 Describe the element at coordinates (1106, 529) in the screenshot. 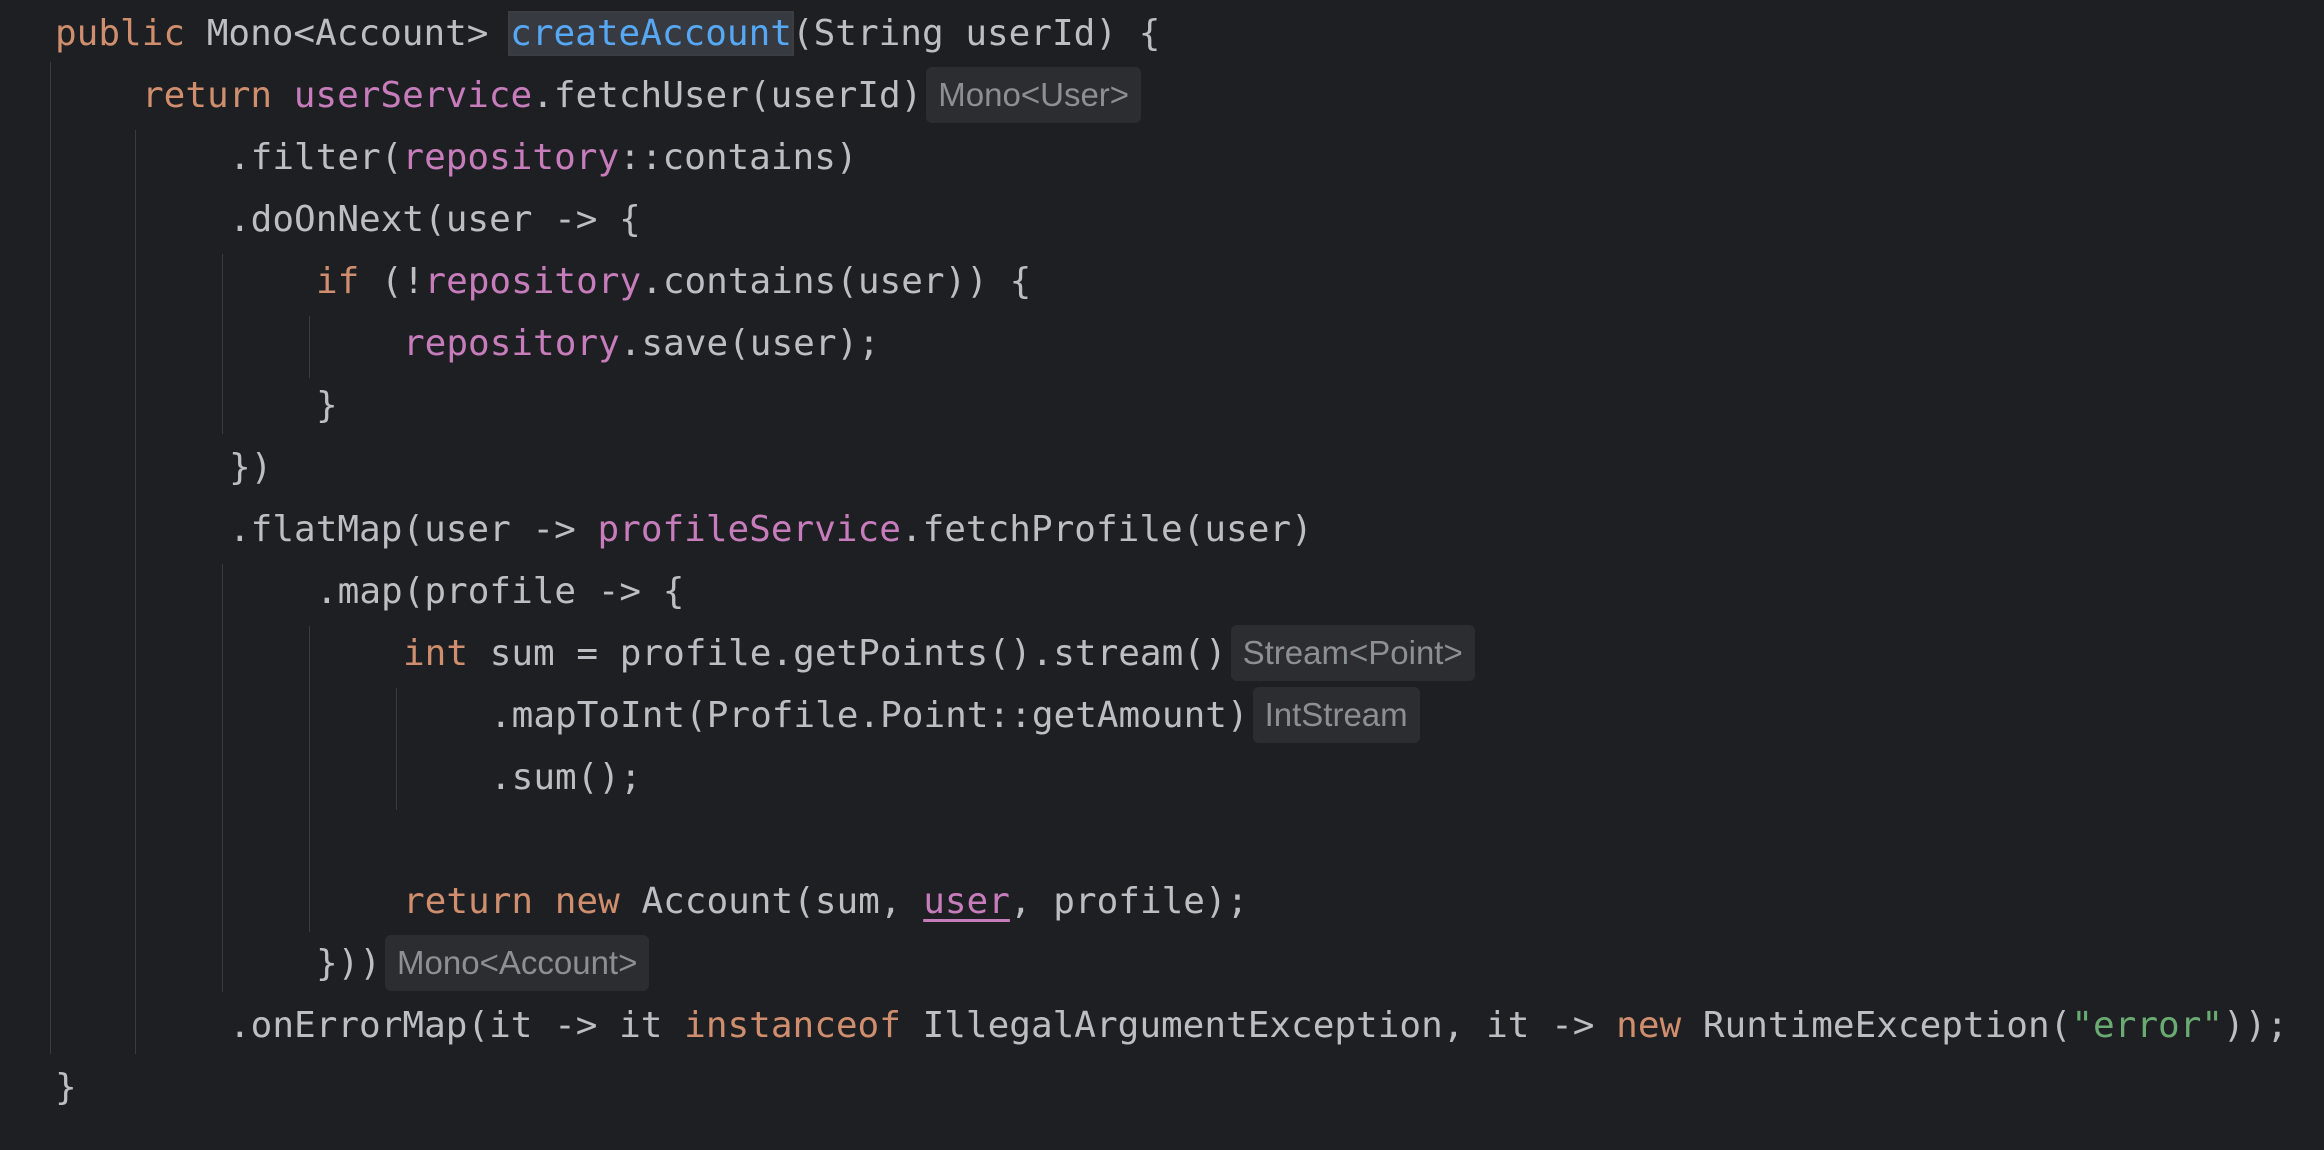

I see `code-text: .fetchProfile(user)` at that location.